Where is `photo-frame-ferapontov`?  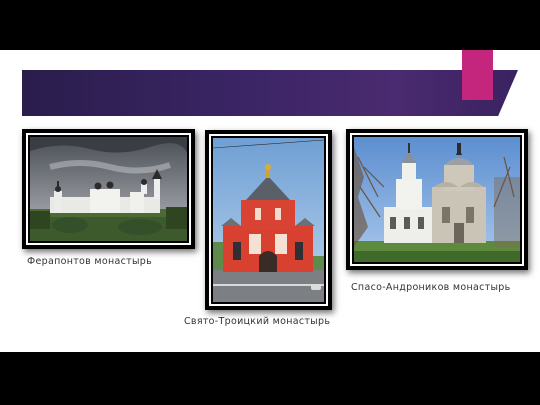 photo-frame-ferapontov is located at coordinates (108, 189).